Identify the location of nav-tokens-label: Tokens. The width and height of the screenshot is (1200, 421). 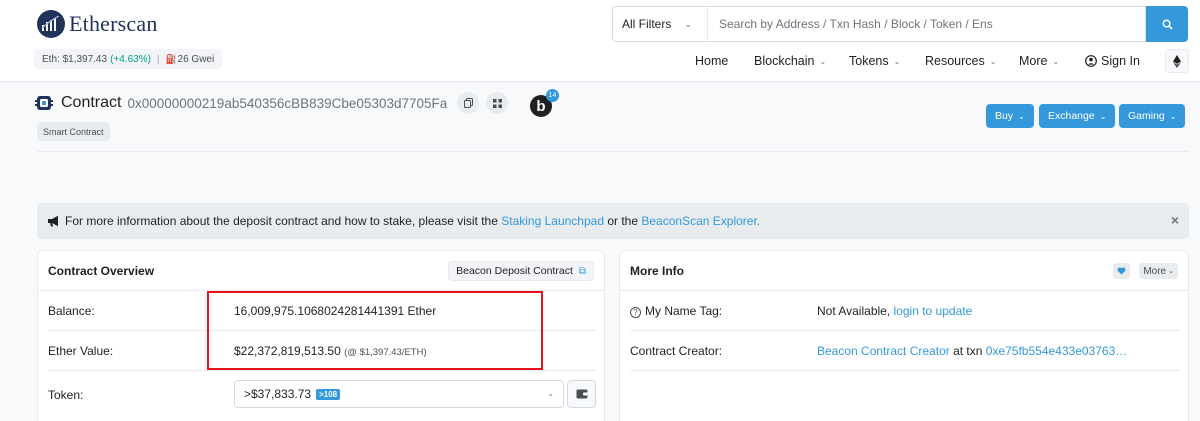
(869, 61).